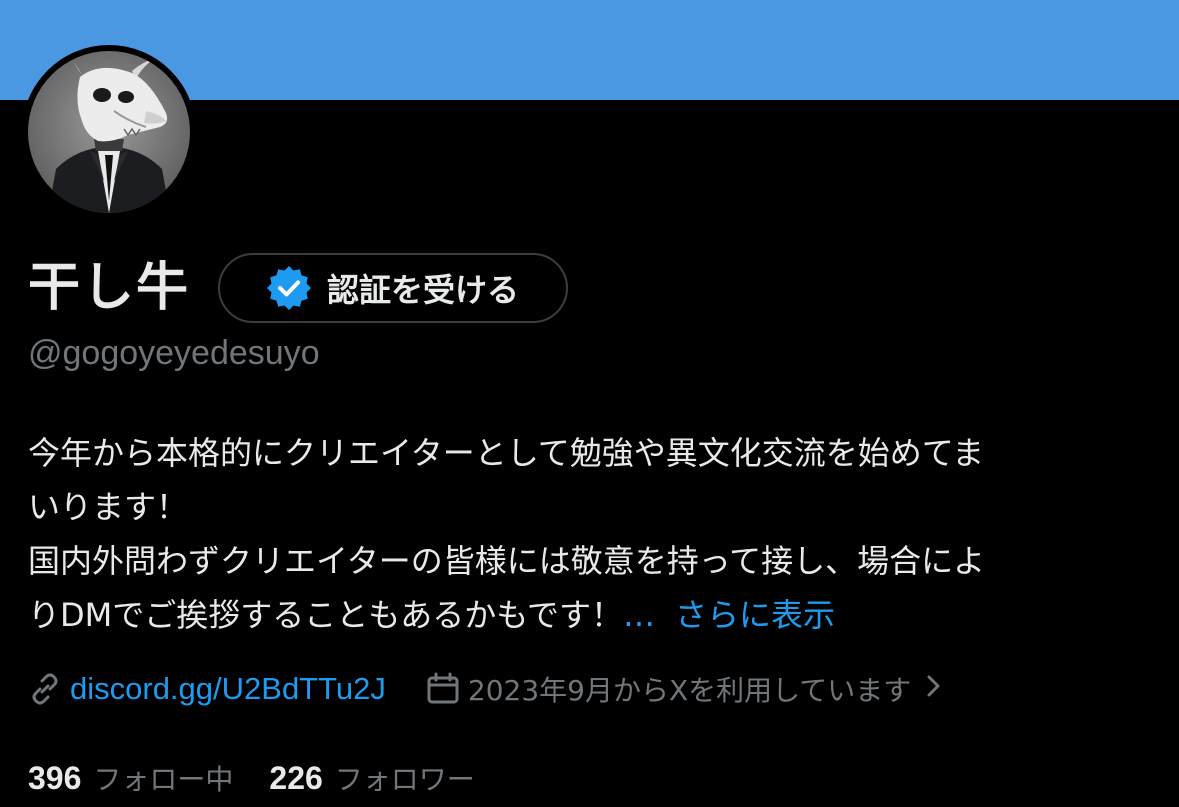 The width and height of the screenshot is (1179, 807). What do you see at coordinates (423, 290) in the screenshot?
I see `get-verified-label: 認証を受ける` at bounding box center [423, 290].